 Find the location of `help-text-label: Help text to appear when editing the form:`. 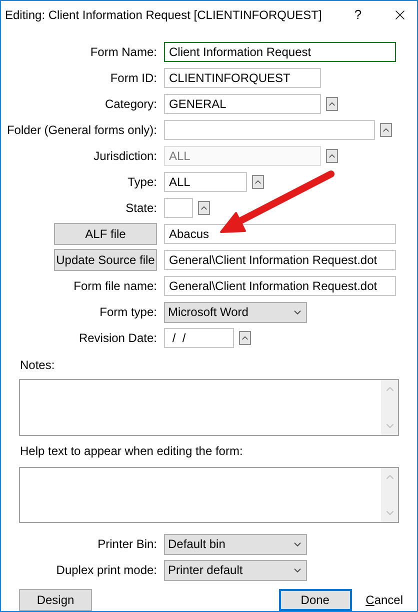

help-text-label: Help text to appear when editing the form: is located at coordinates (132, 451).